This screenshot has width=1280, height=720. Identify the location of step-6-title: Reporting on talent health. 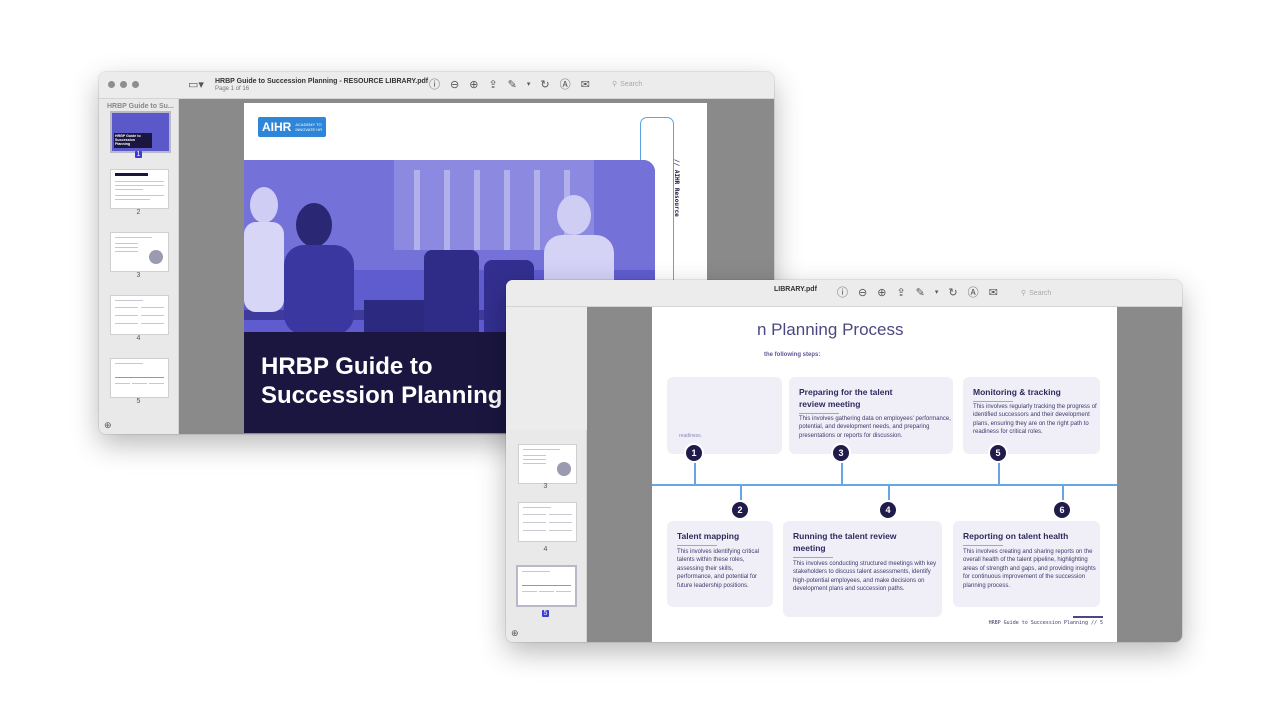
(1016, 536).